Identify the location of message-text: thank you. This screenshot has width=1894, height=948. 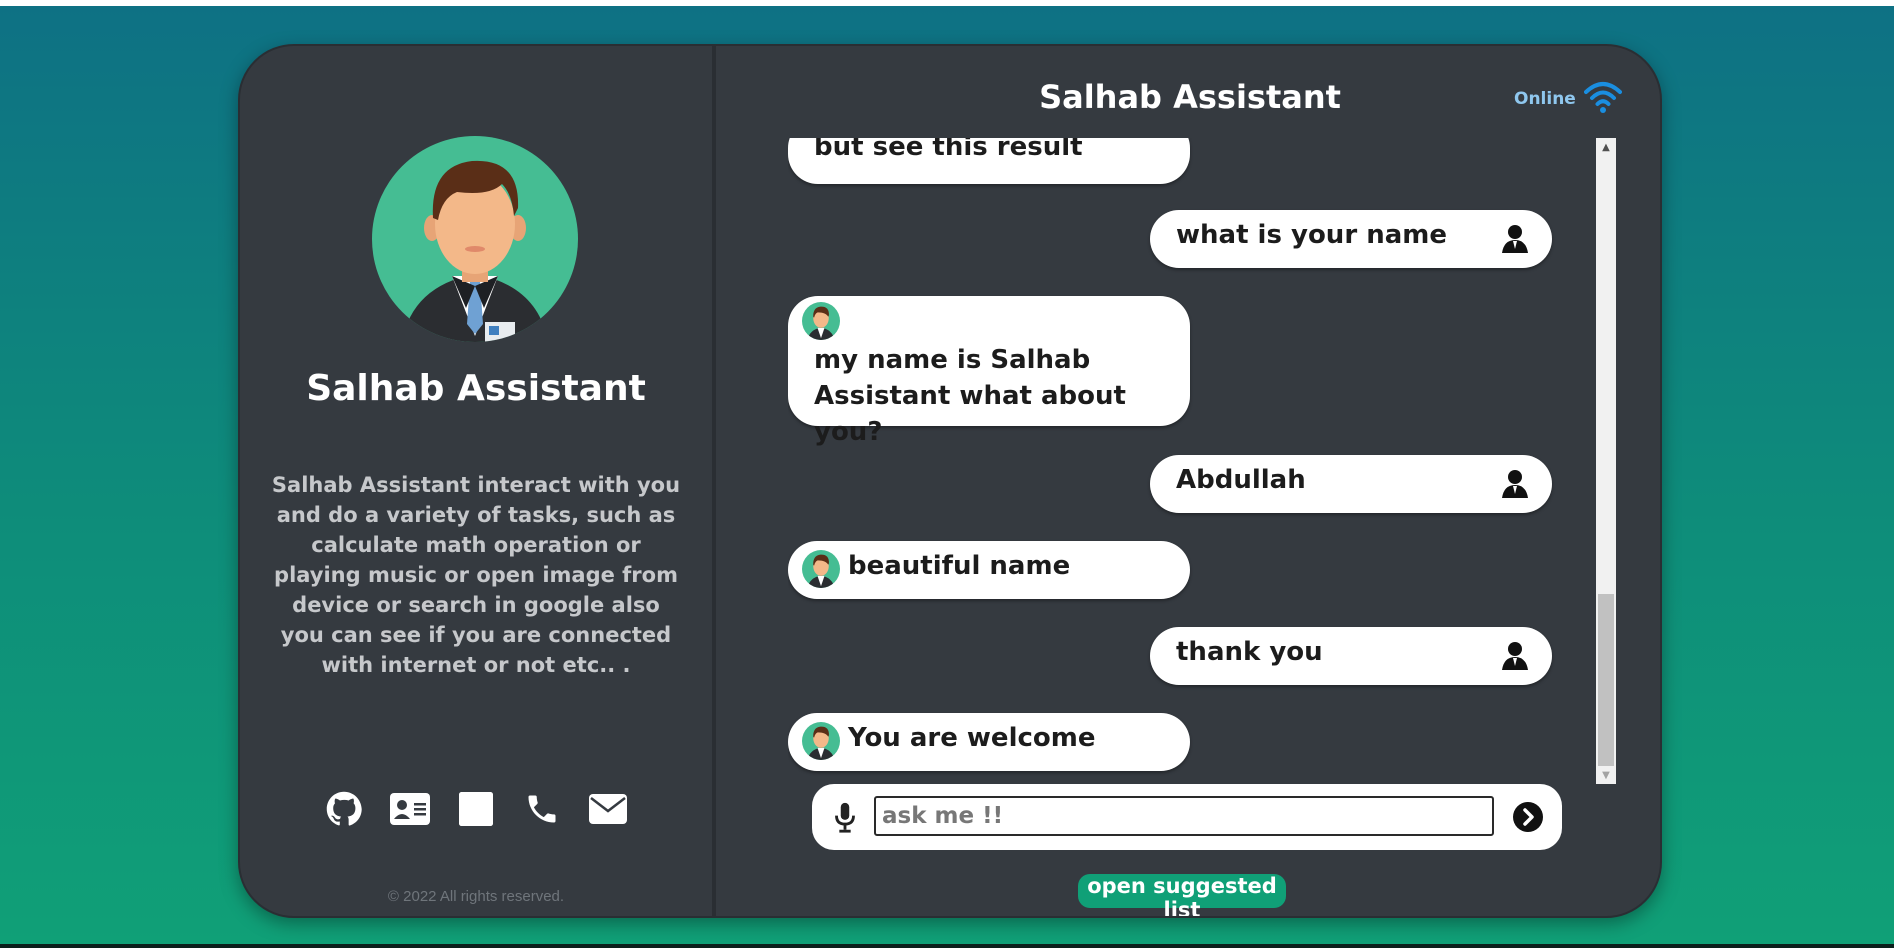
(1249, 652).